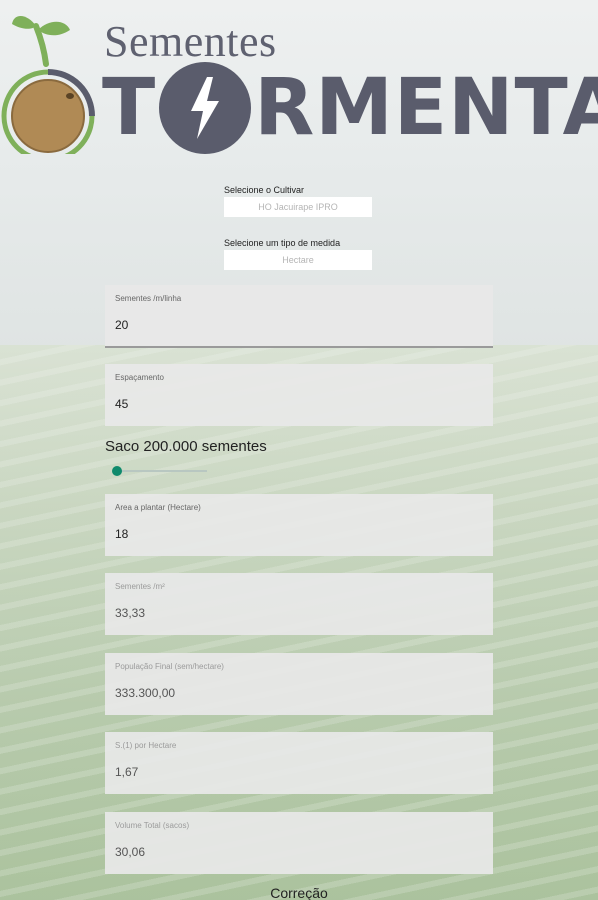  I want to click on field-value: 33,33, so click(130, 613).